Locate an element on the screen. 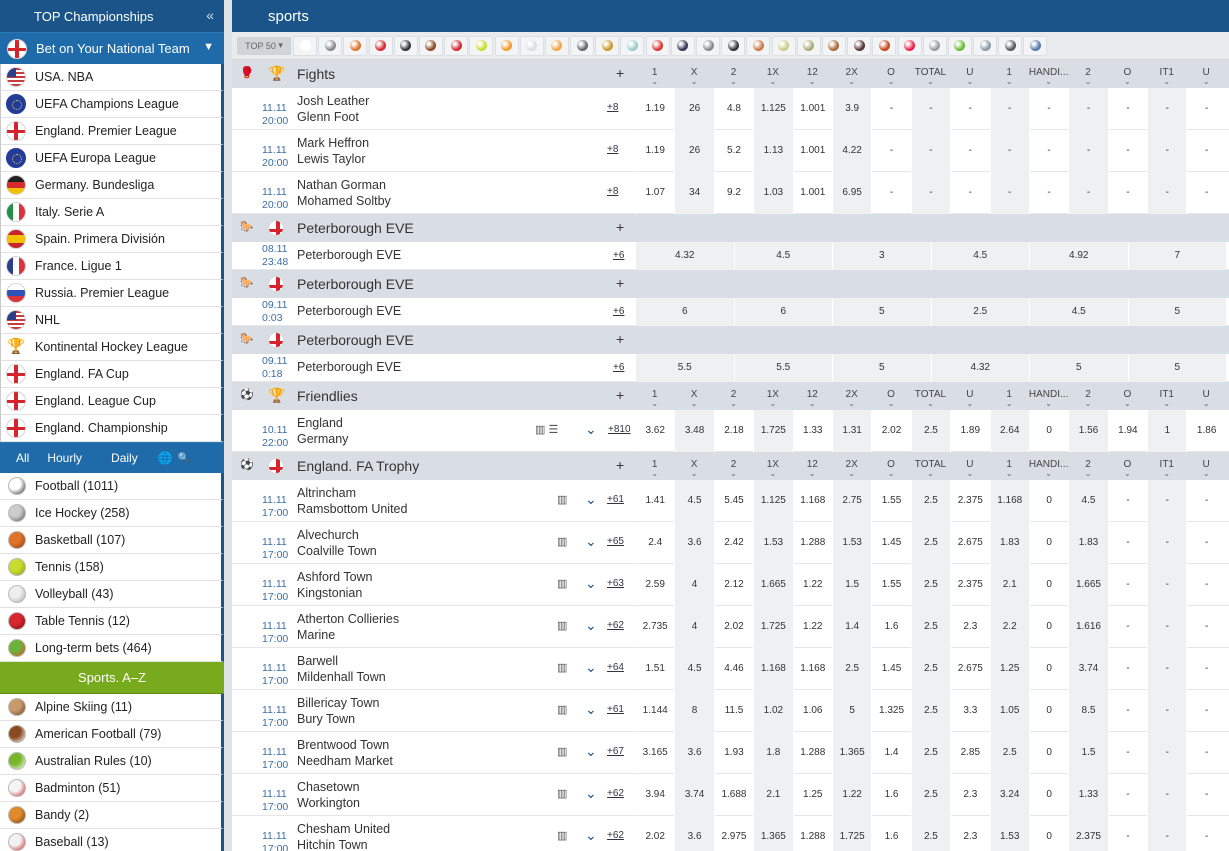  odds-cell: 1.94 is located at coordinates (1127, 431).